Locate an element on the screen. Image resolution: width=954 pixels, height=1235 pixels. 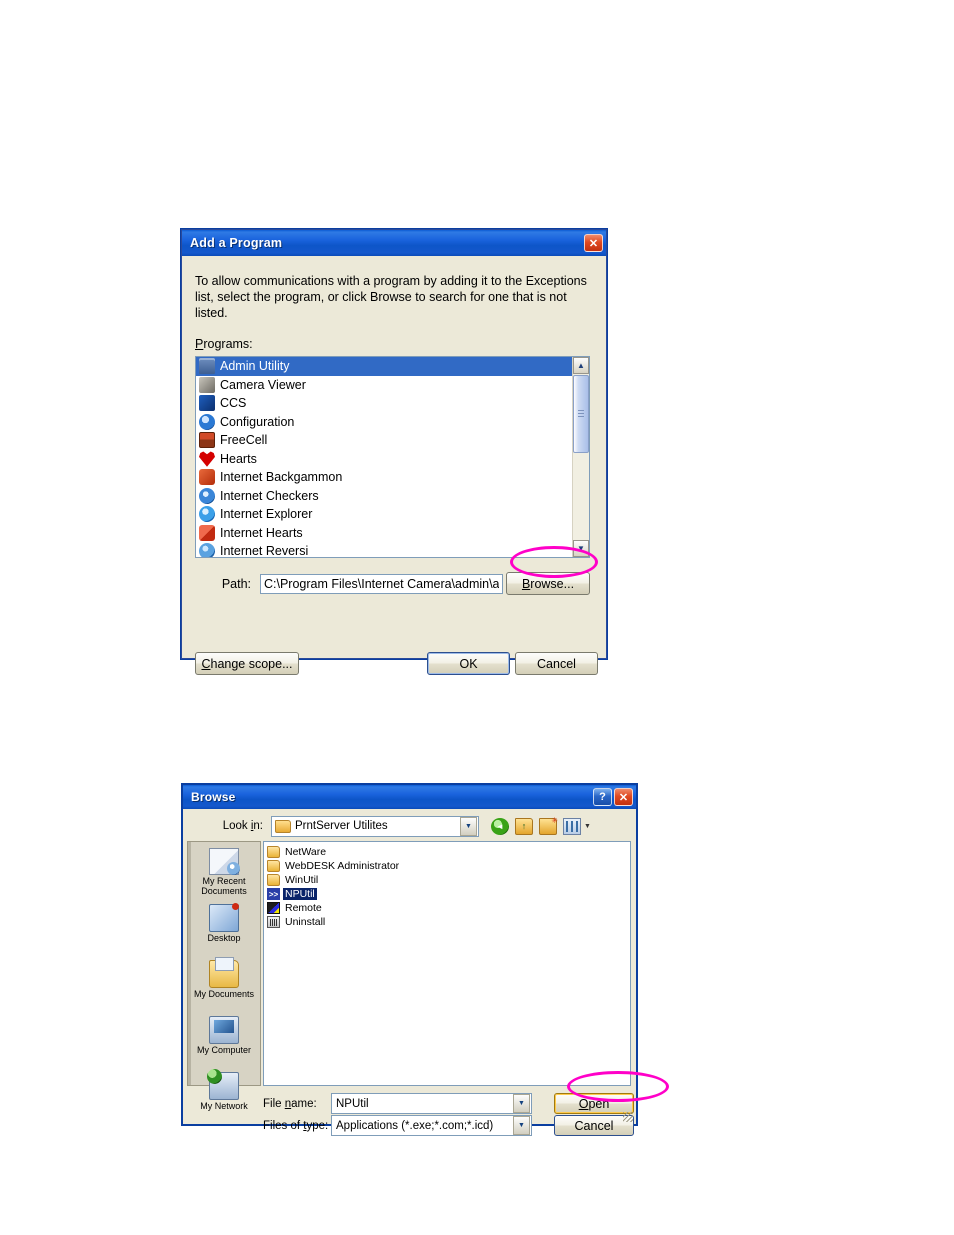
files-of-type-combo: Applications (*.exe;*.com;*.icd) ▼ is located at coordinates (431, 1125).